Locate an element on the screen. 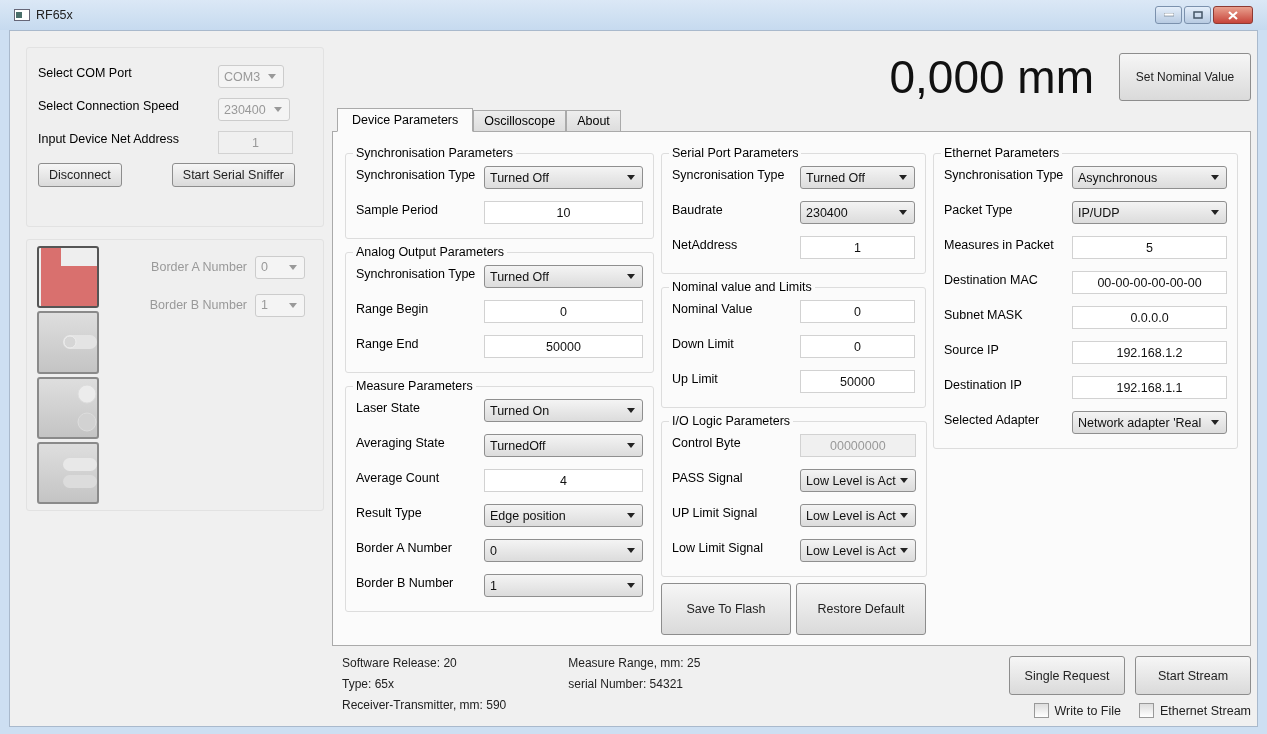 This screenshot has width=1267, height=734. field-label: Border B Number is located at coordinates (405, 582).